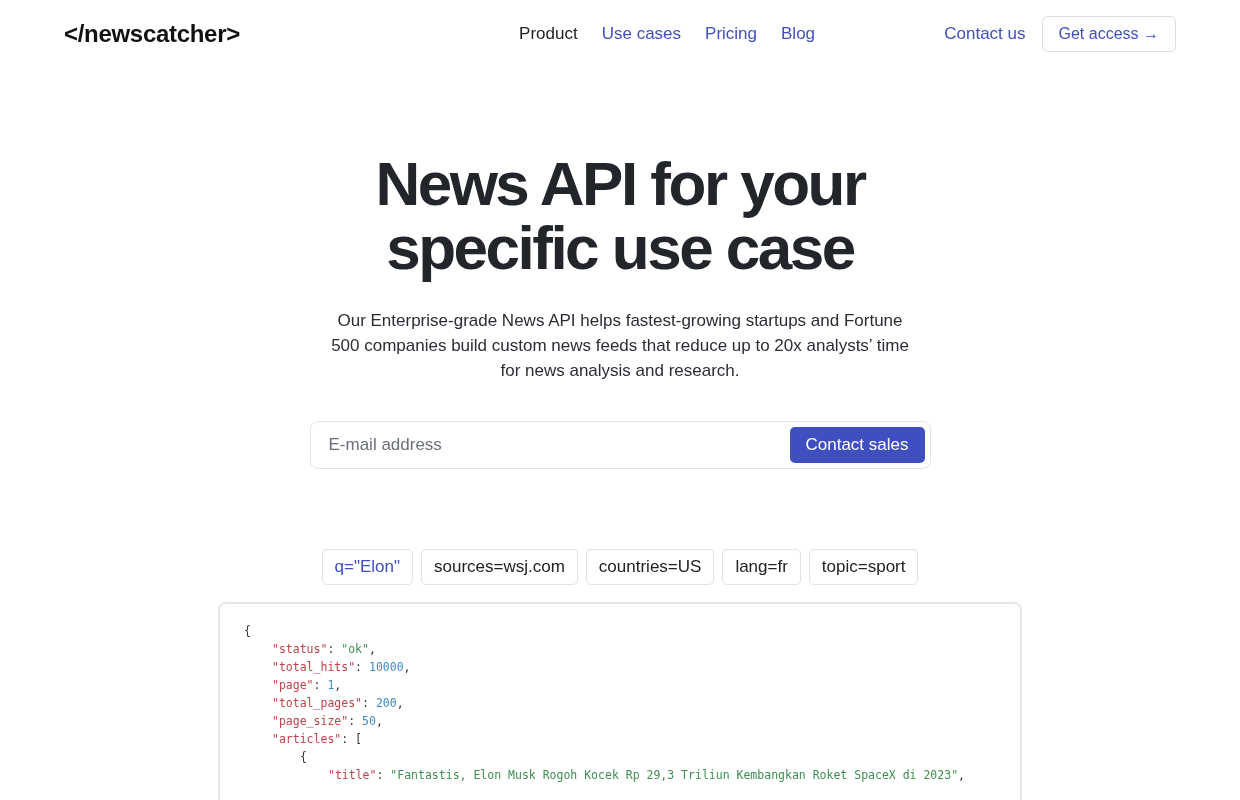  Describe the element at coordinates (641, 34) in the screenshot. I see `nav-link: Use cases` at that location.